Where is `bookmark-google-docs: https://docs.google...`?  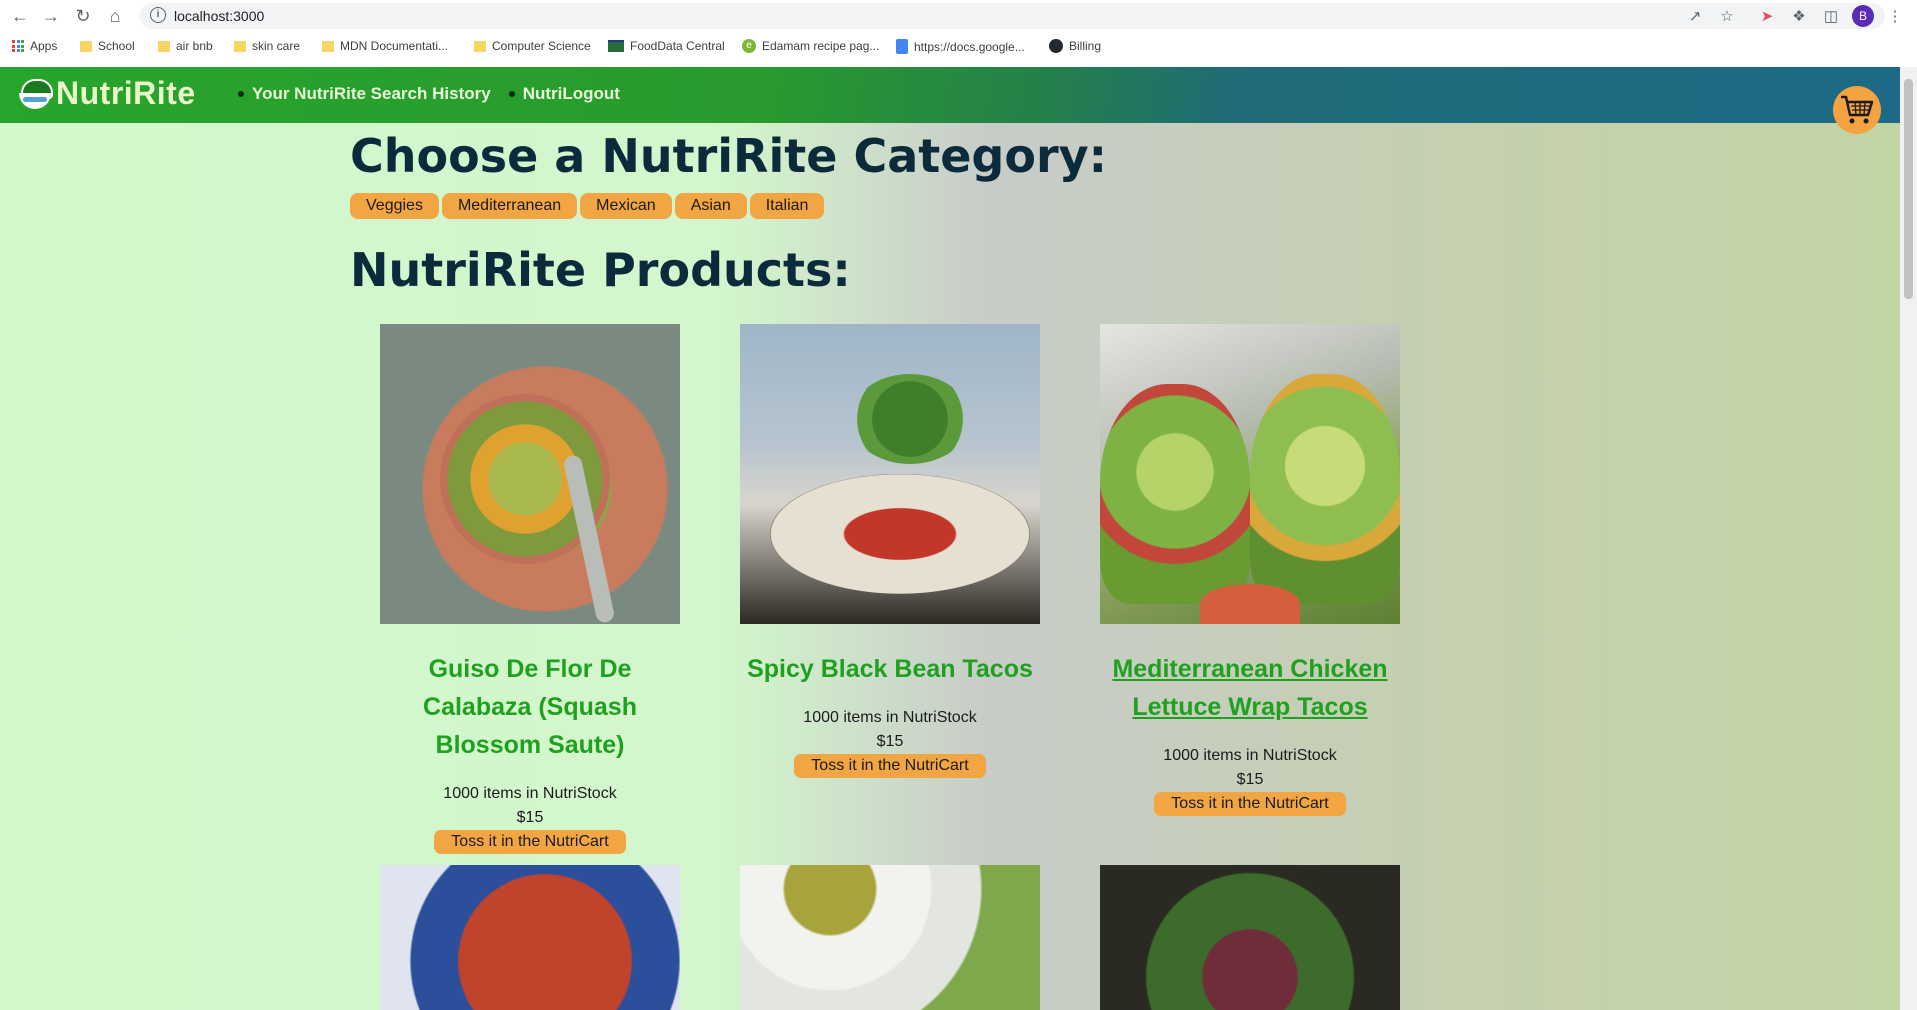 bookmark-google-docs: https://docs.google... is located at coordinates (960, 46).